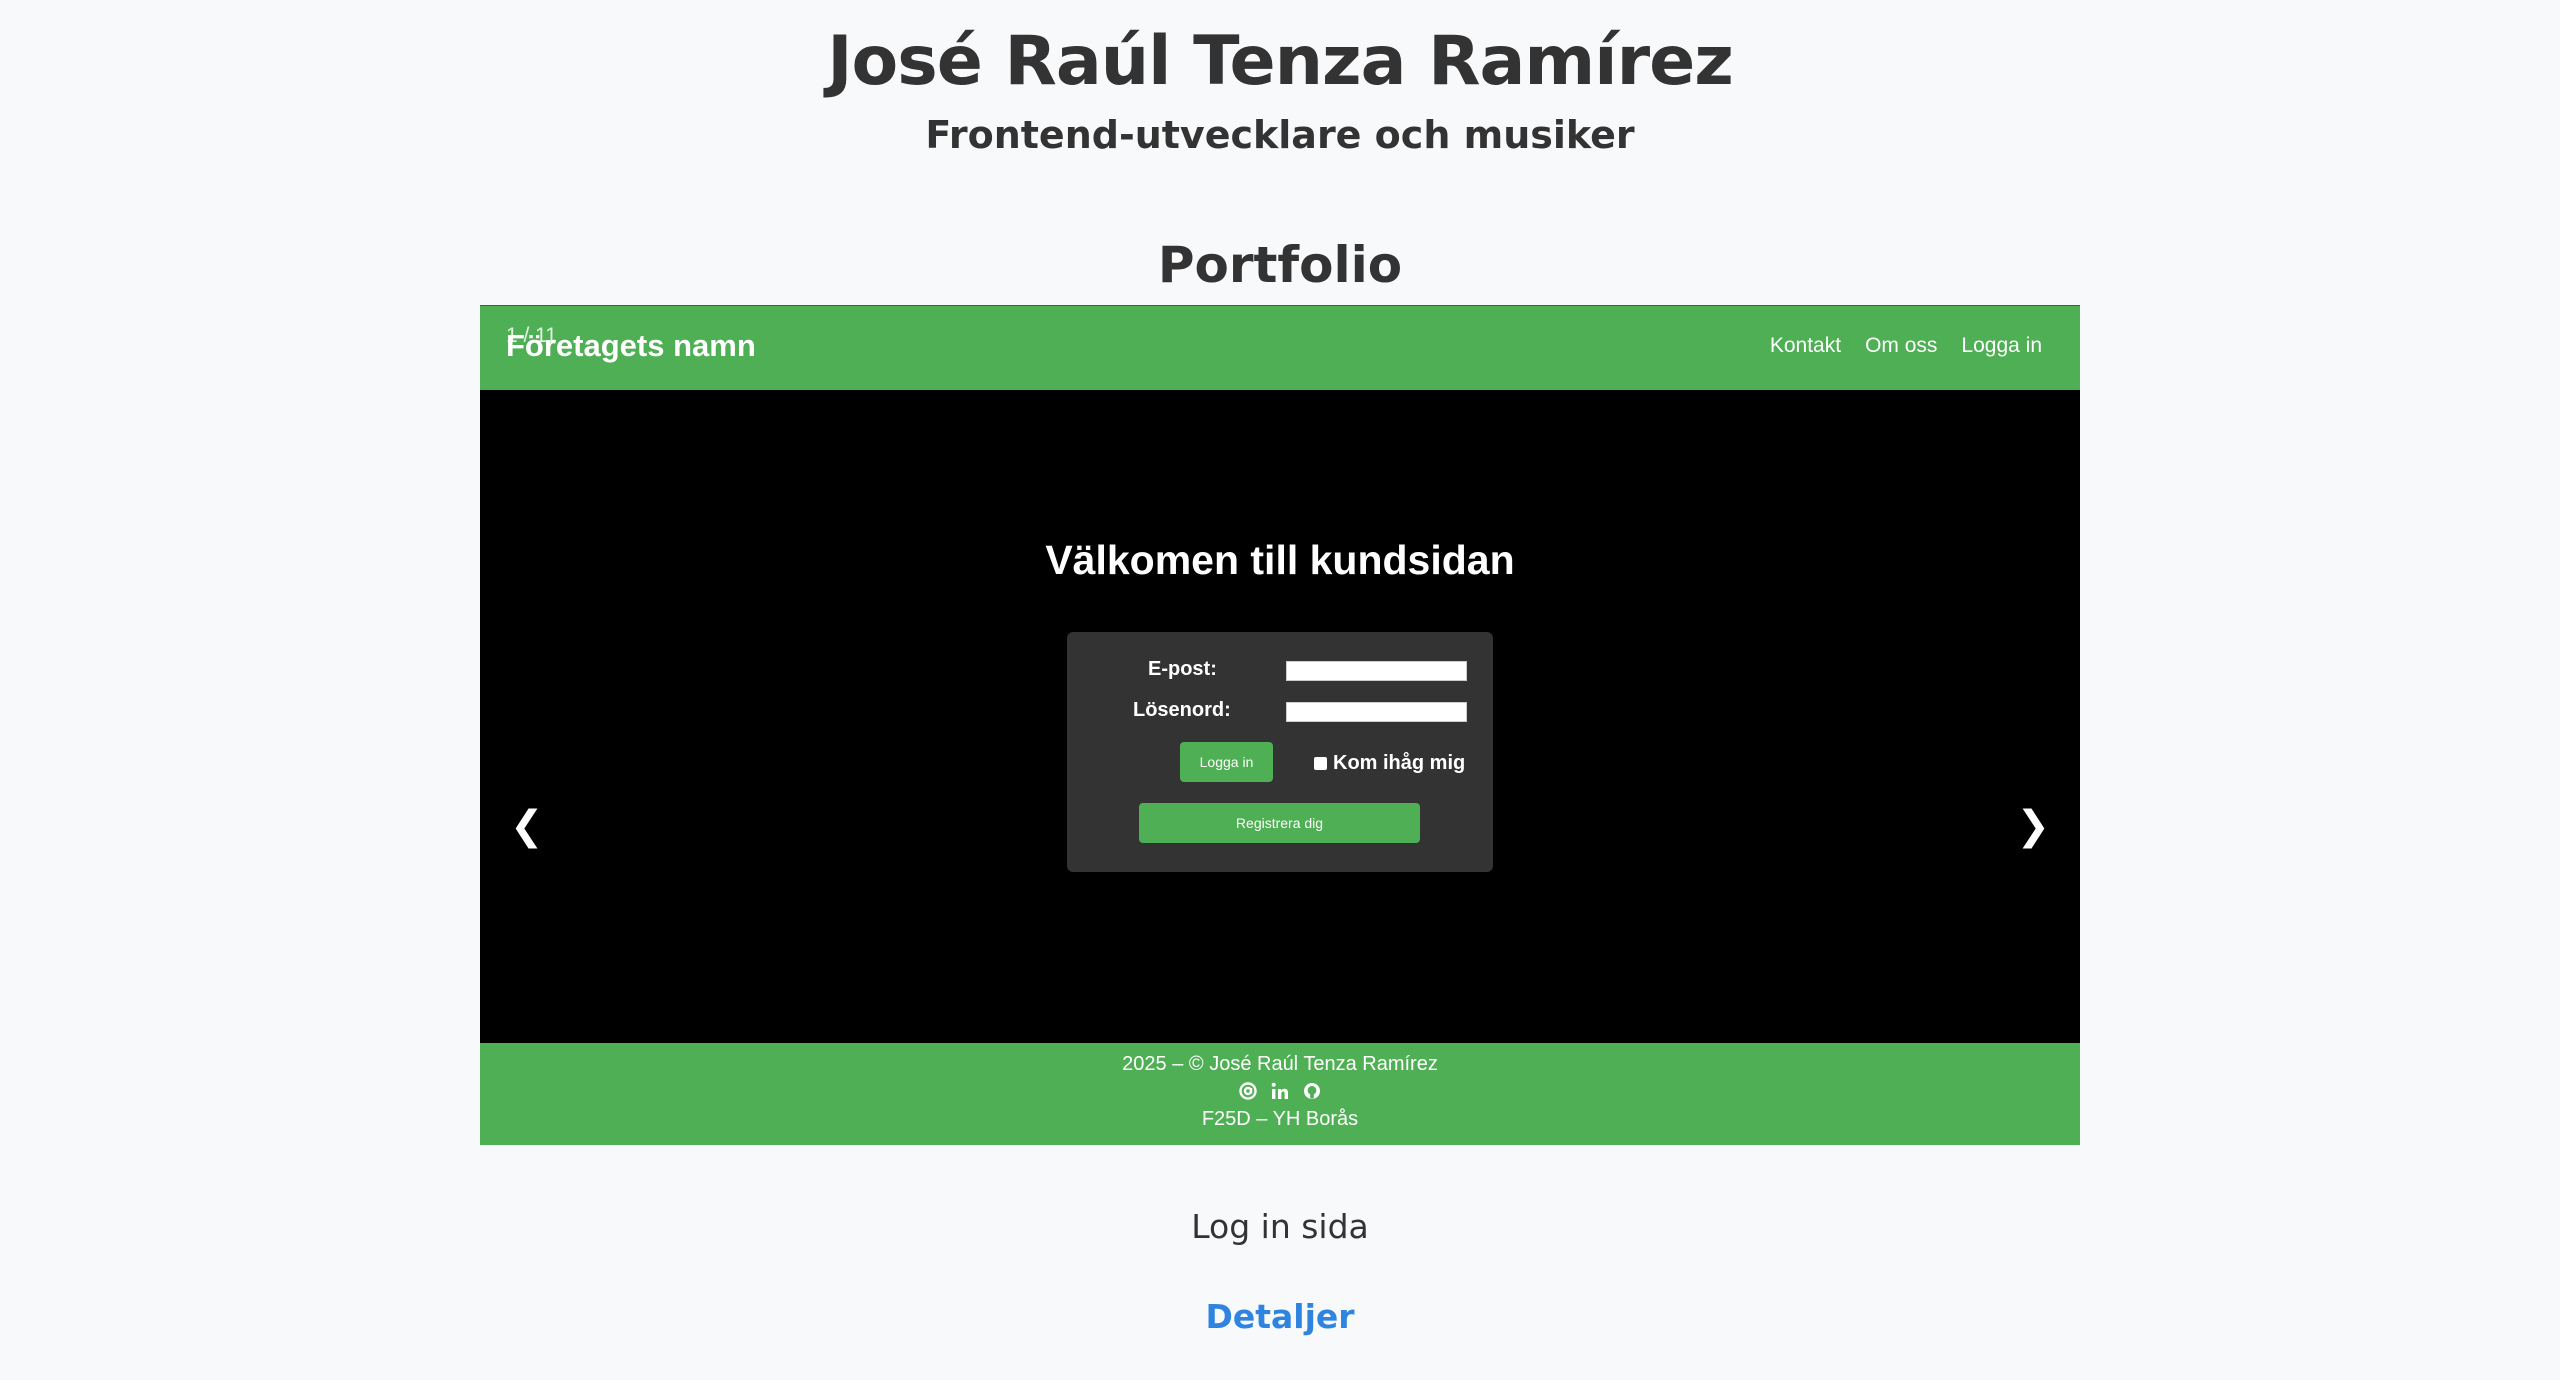 The height and width of the screenshot is (1380, 2560). What do you see at coordinates (2033, 826) in the screenshot?
I see `next-slide-icon: ❯` at bounding box center [2033, 826].